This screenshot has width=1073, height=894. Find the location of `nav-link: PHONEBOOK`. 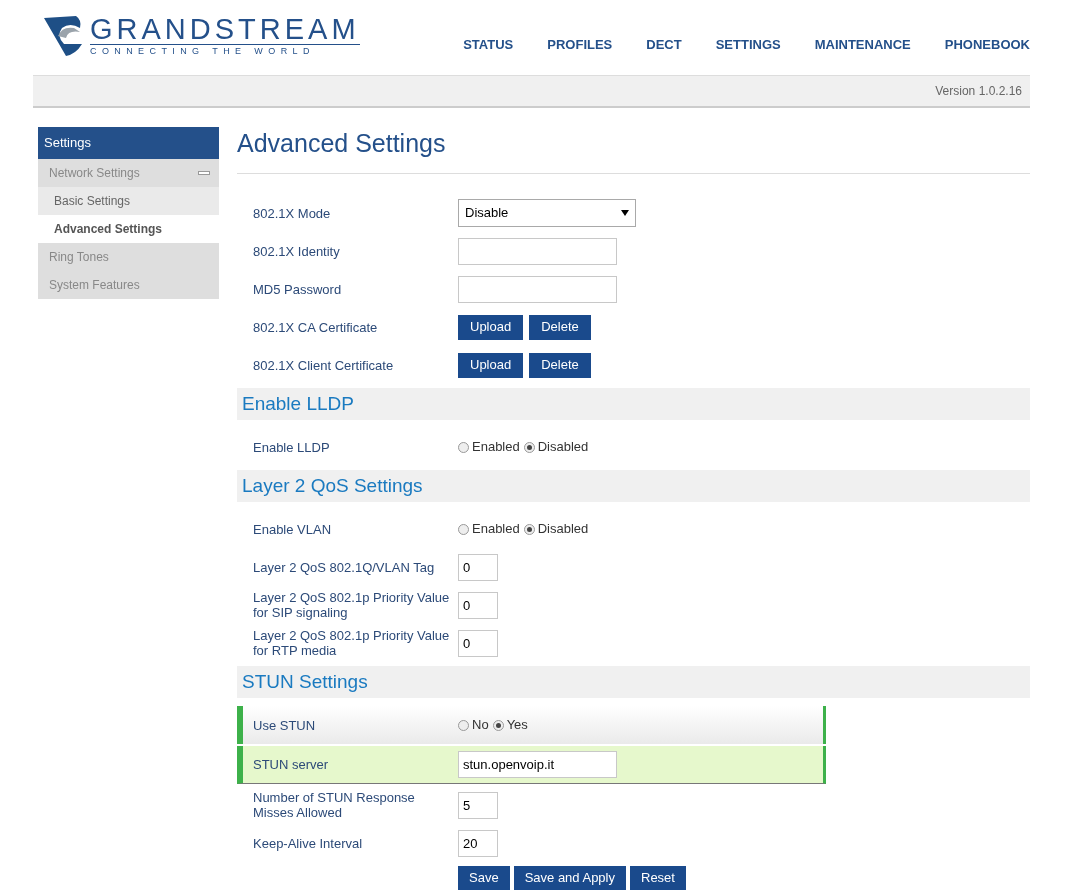

nav-link: PHONEBOOK is located at coordinates (987, 44).